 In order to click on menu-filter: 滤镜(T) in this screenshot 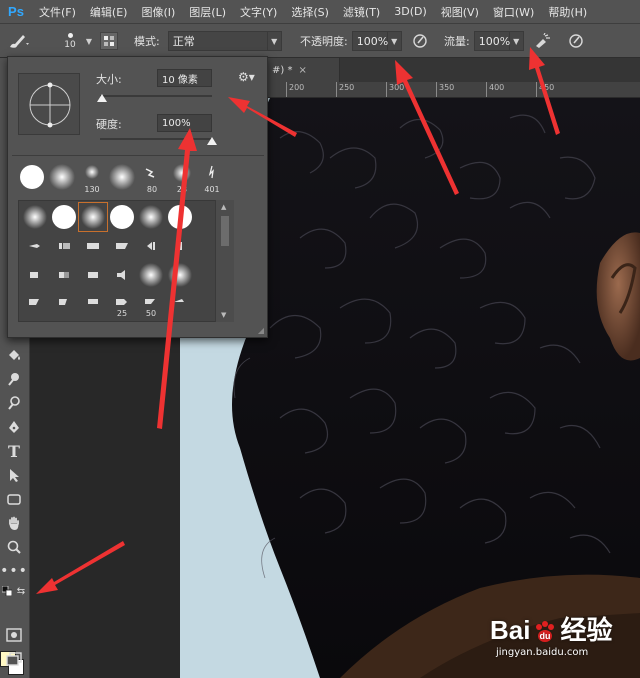, I will do `click(361, 12)`.